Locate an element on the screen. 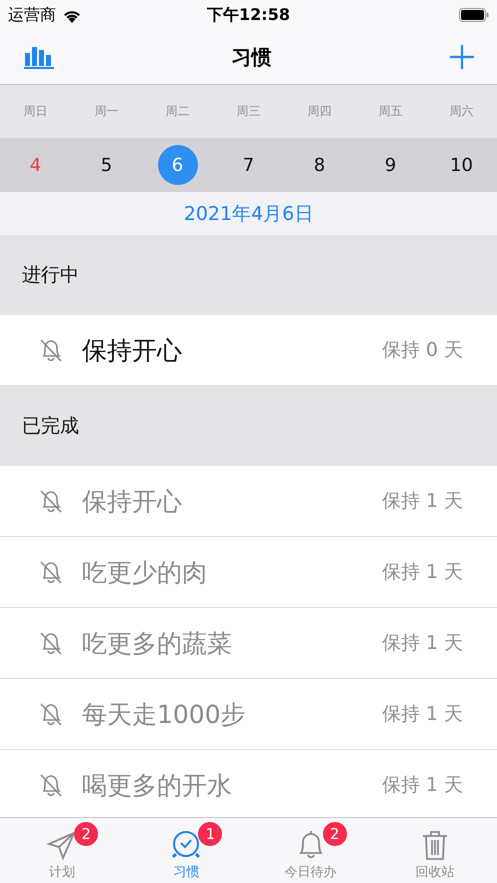  date-item: 5 is located at coordinates (106, 165).